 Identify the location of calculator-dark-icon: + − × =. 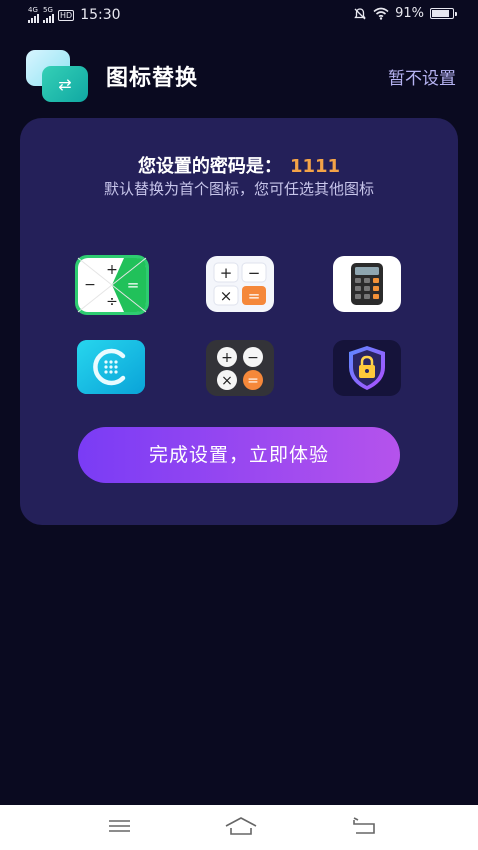
(240, 368).